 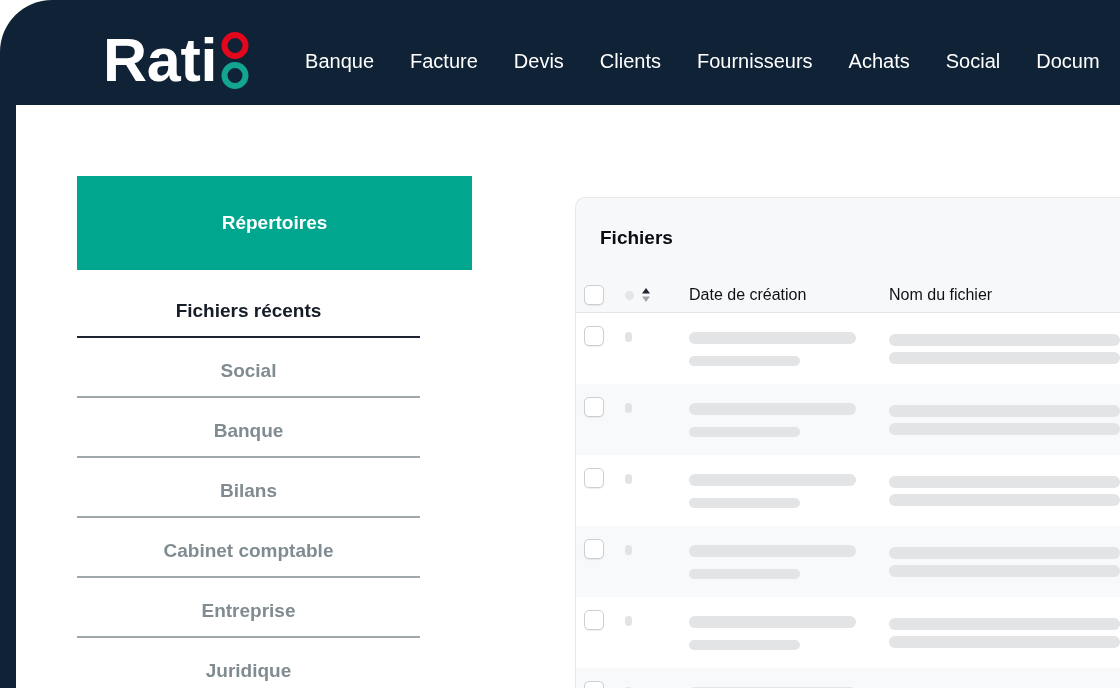 I want to click on nav-link: Clients, so click(x=630, y=60).